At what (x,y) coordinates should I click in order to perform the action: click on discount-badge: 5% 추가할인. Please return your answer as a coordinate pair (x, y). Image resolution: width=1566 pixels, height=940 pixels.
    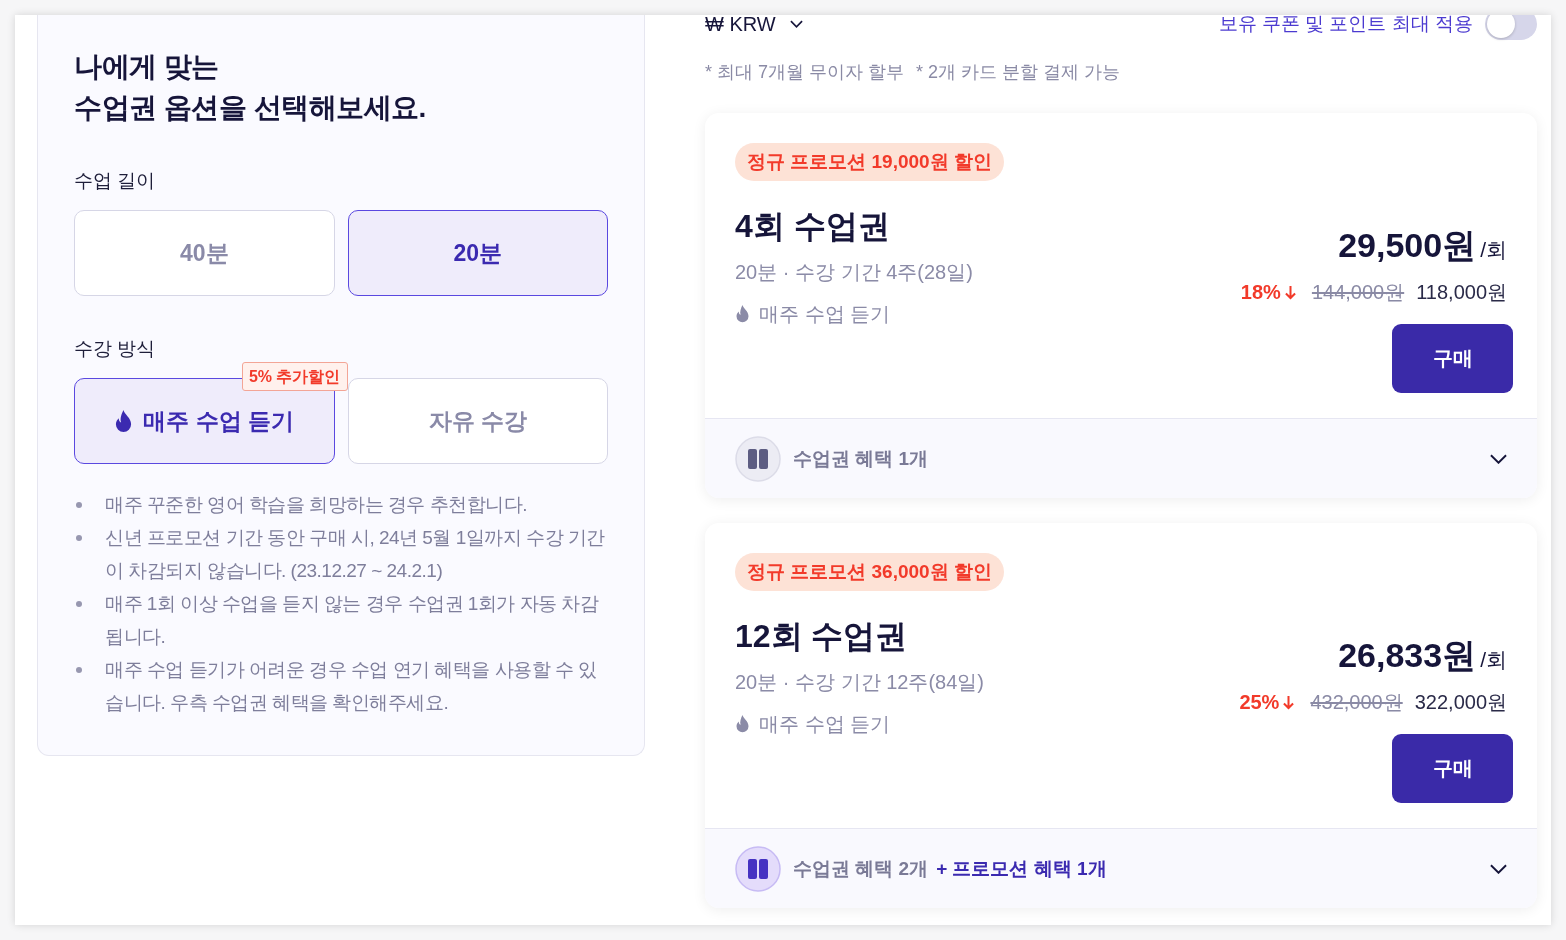
    Looking at the image, I should click on (294, 376).